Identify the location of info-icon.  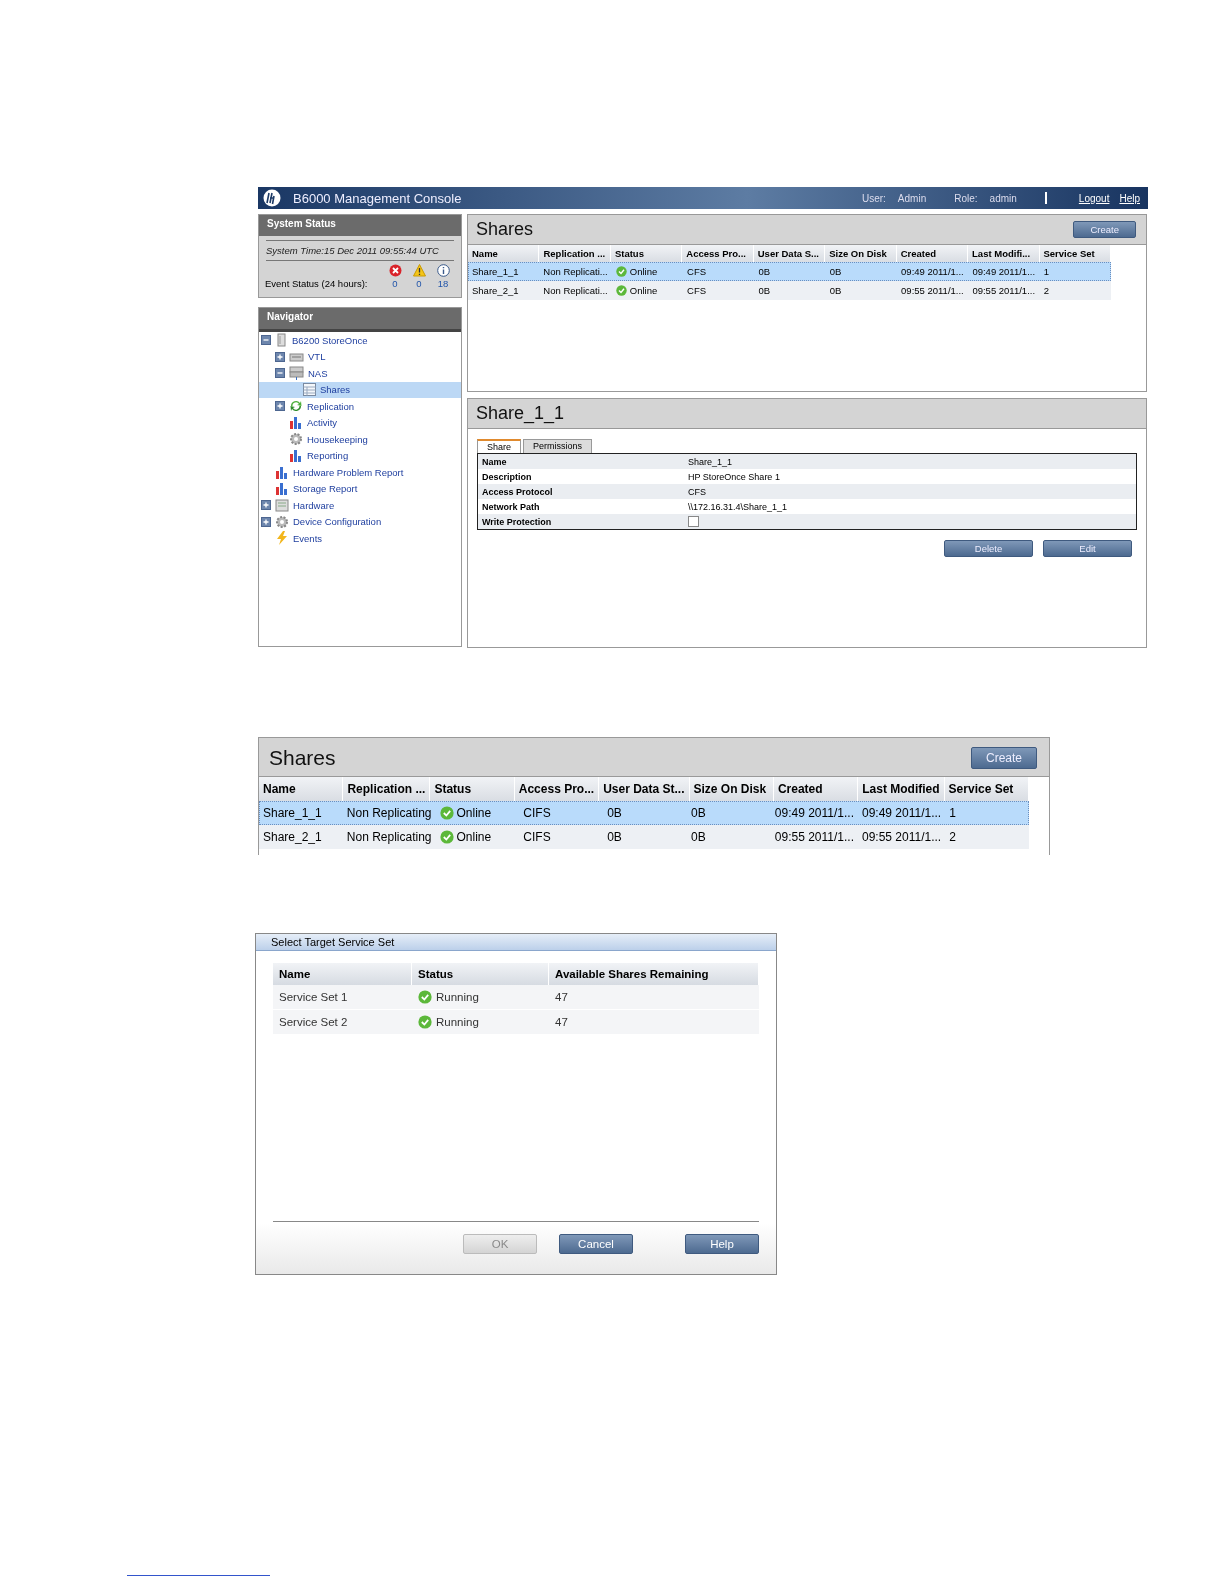
(443, 270).